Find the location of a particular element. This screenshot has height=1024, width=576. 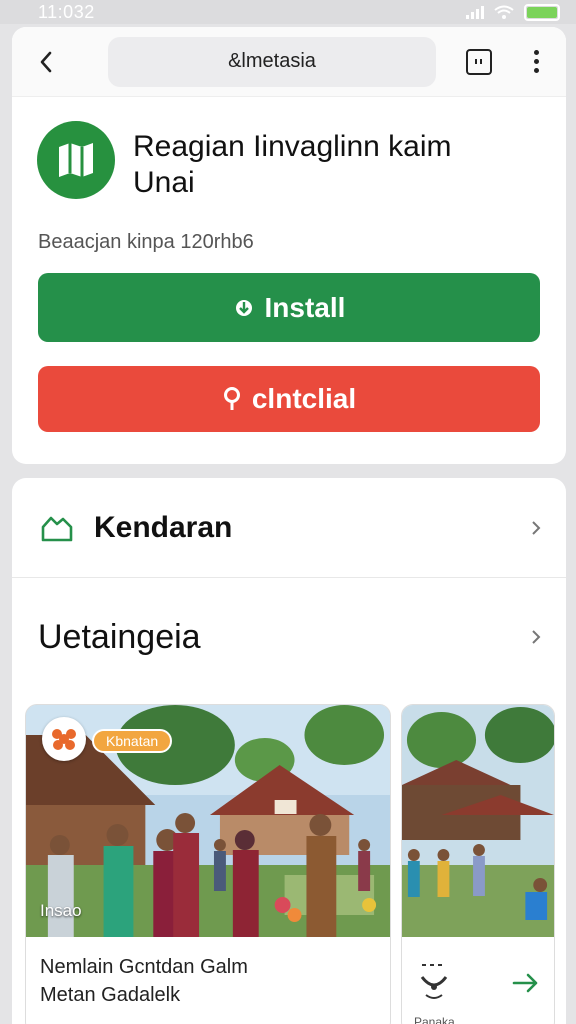

browser-toolbar: &lmetasia is located at coordinates (289, 62).